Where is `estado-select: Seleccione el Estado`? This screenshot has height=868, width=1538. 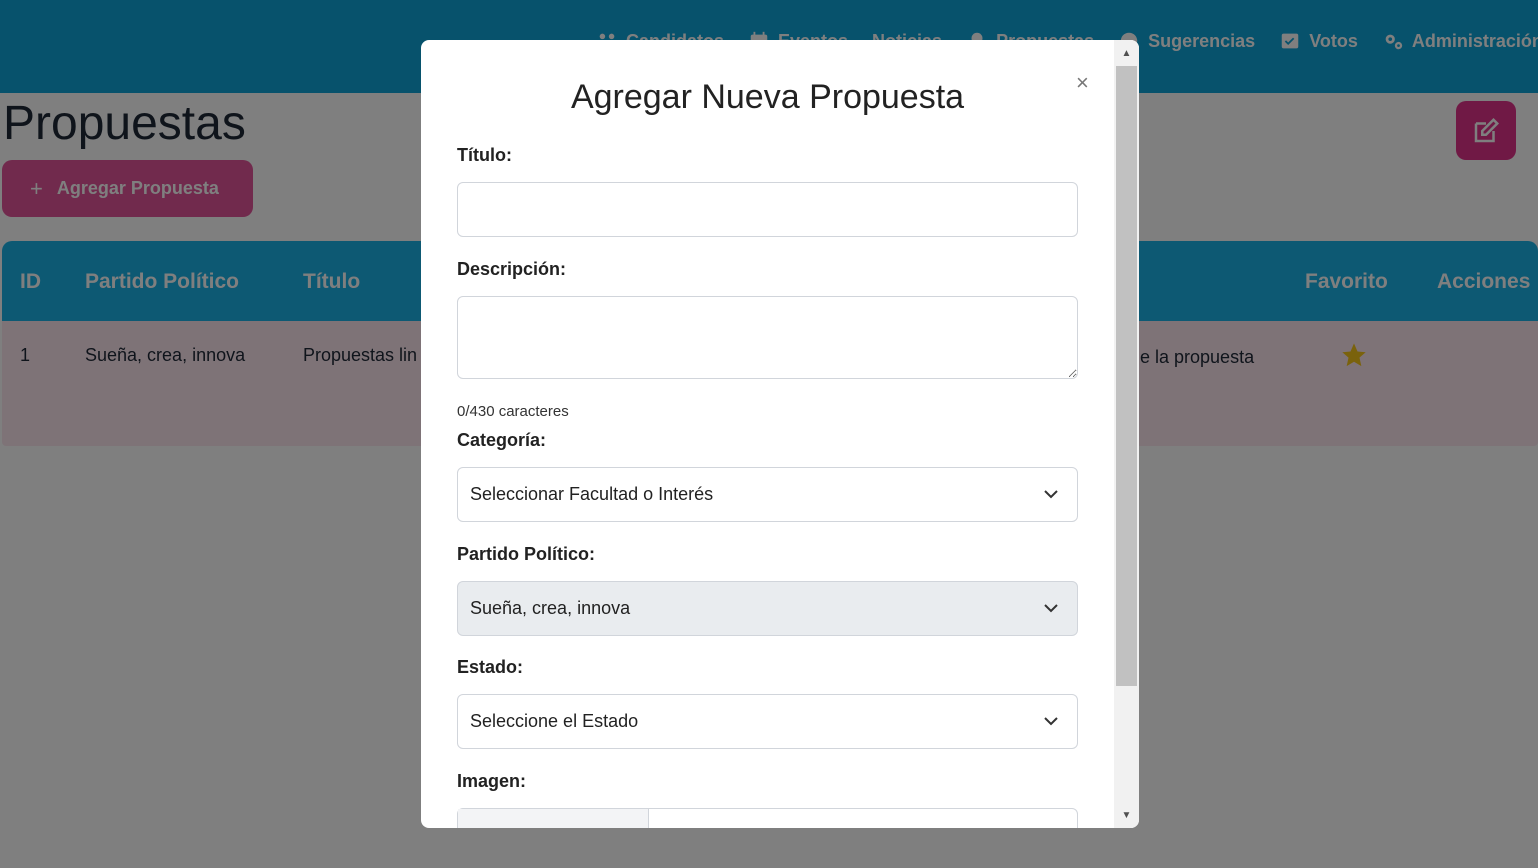
estado-select: Seleccione el Estado is located at coordinates (767, 721).